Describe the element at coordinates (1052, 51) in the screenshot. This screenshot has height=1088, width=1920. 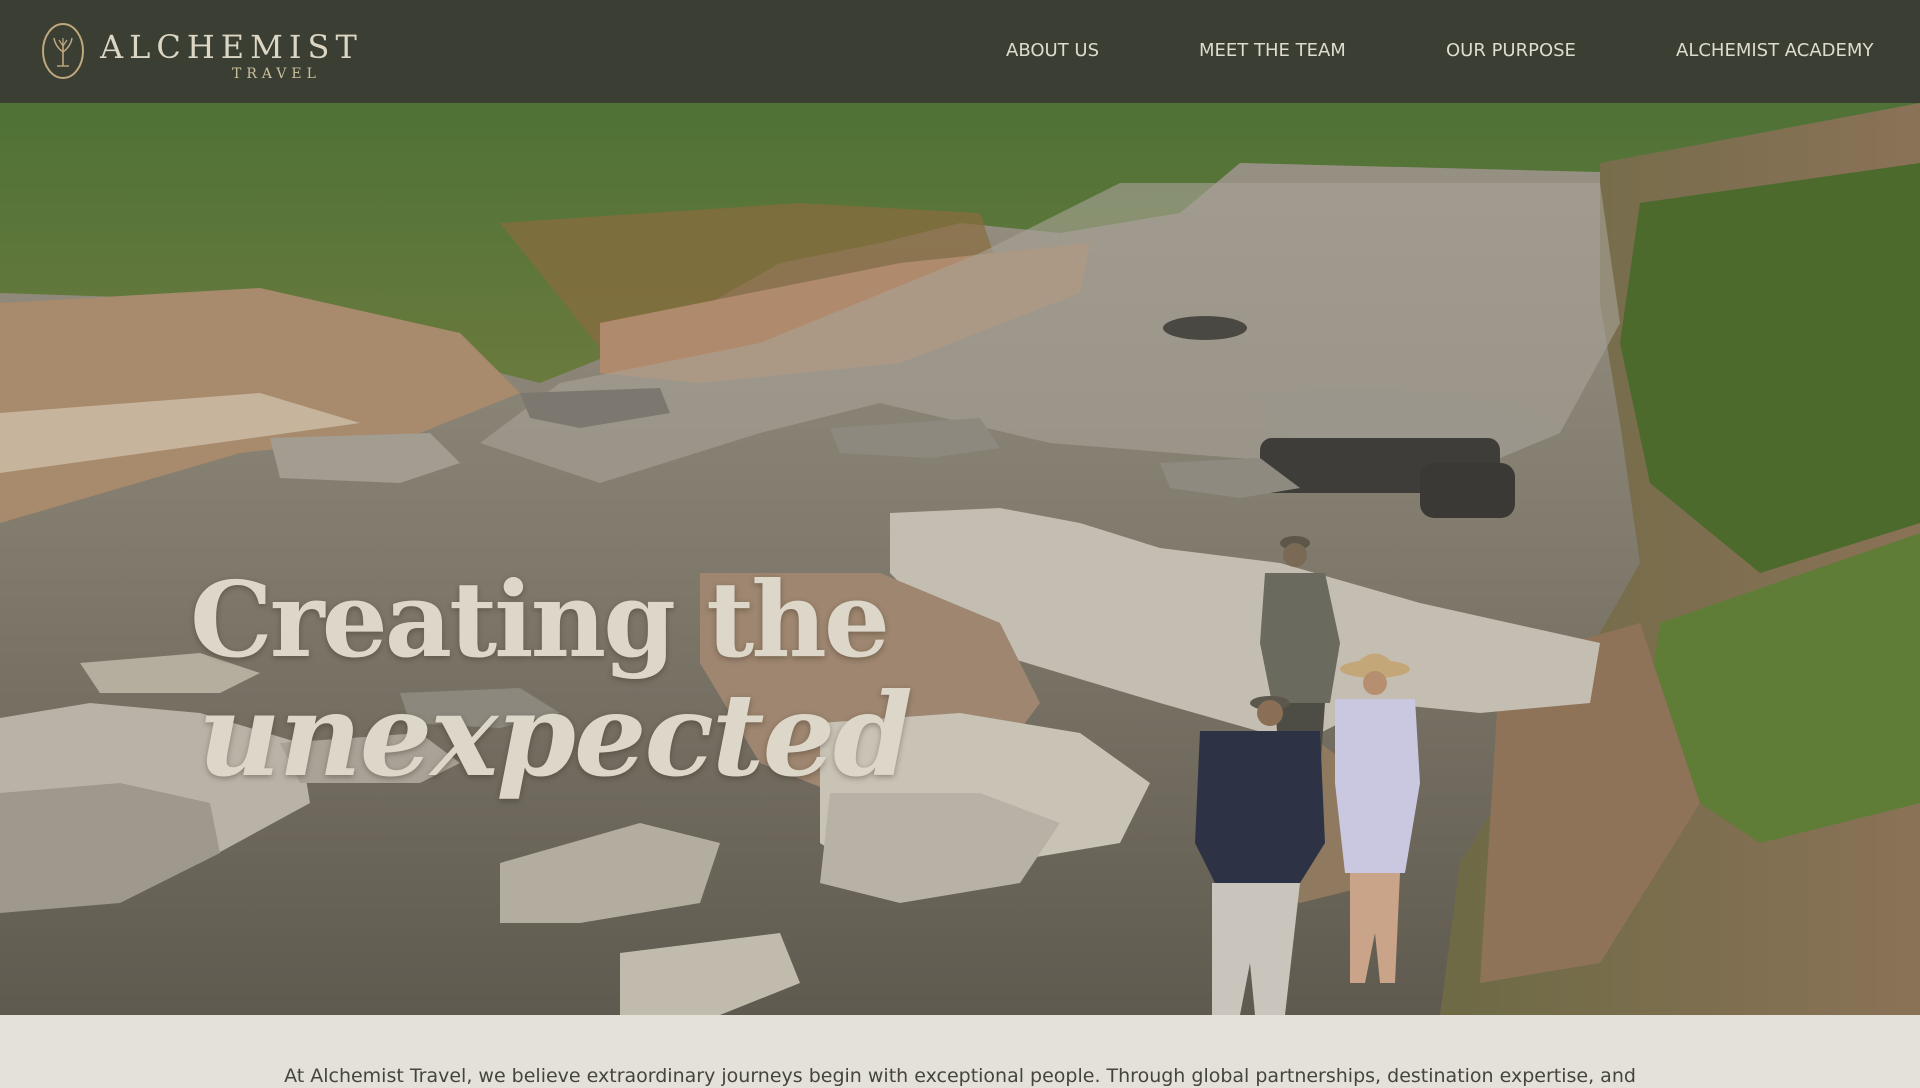
I see `nav-about-us: ABOUT US` at that location.